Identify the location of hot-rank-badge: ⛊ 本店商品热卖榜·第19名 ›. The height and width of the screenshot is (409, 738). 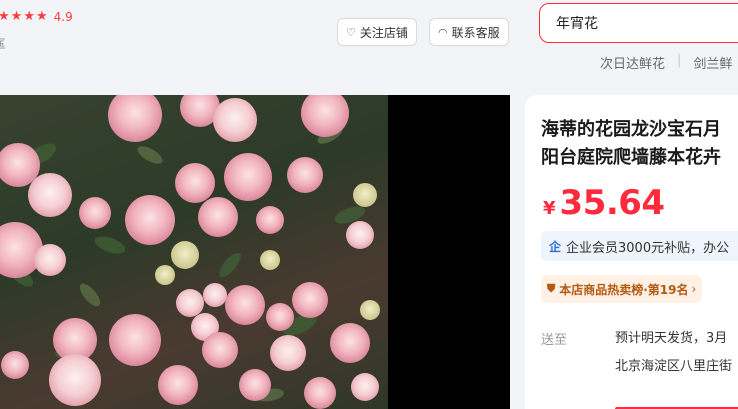
(622, 289).